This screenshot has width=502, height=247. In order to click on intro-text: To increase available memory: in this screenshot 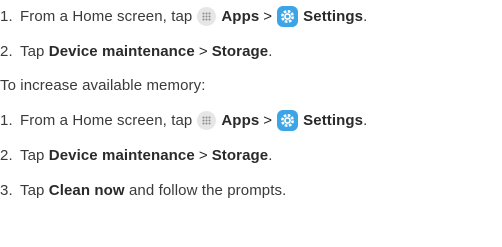, I will do `click(103, 85)`.